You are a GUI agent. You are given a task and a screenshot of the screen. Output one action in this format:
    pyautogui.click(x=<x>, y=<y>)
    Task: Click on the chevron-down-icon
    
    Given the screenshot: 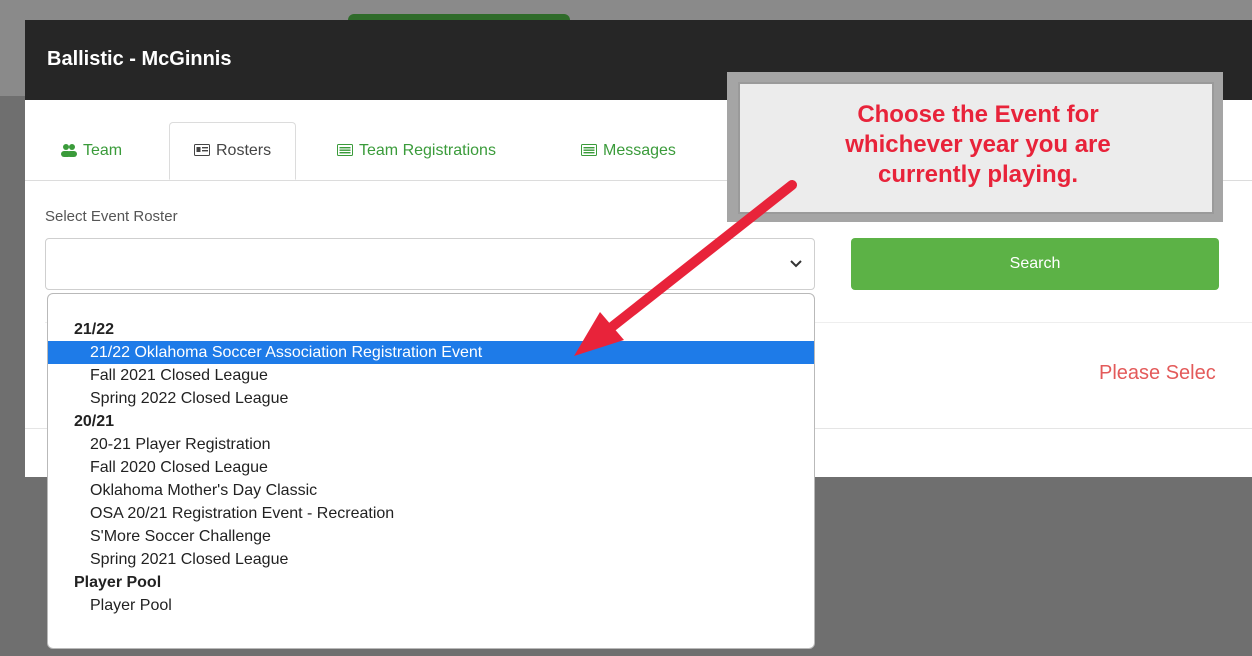 What is the action you would take?
    pyautogui.click(x=796, y=263)
    